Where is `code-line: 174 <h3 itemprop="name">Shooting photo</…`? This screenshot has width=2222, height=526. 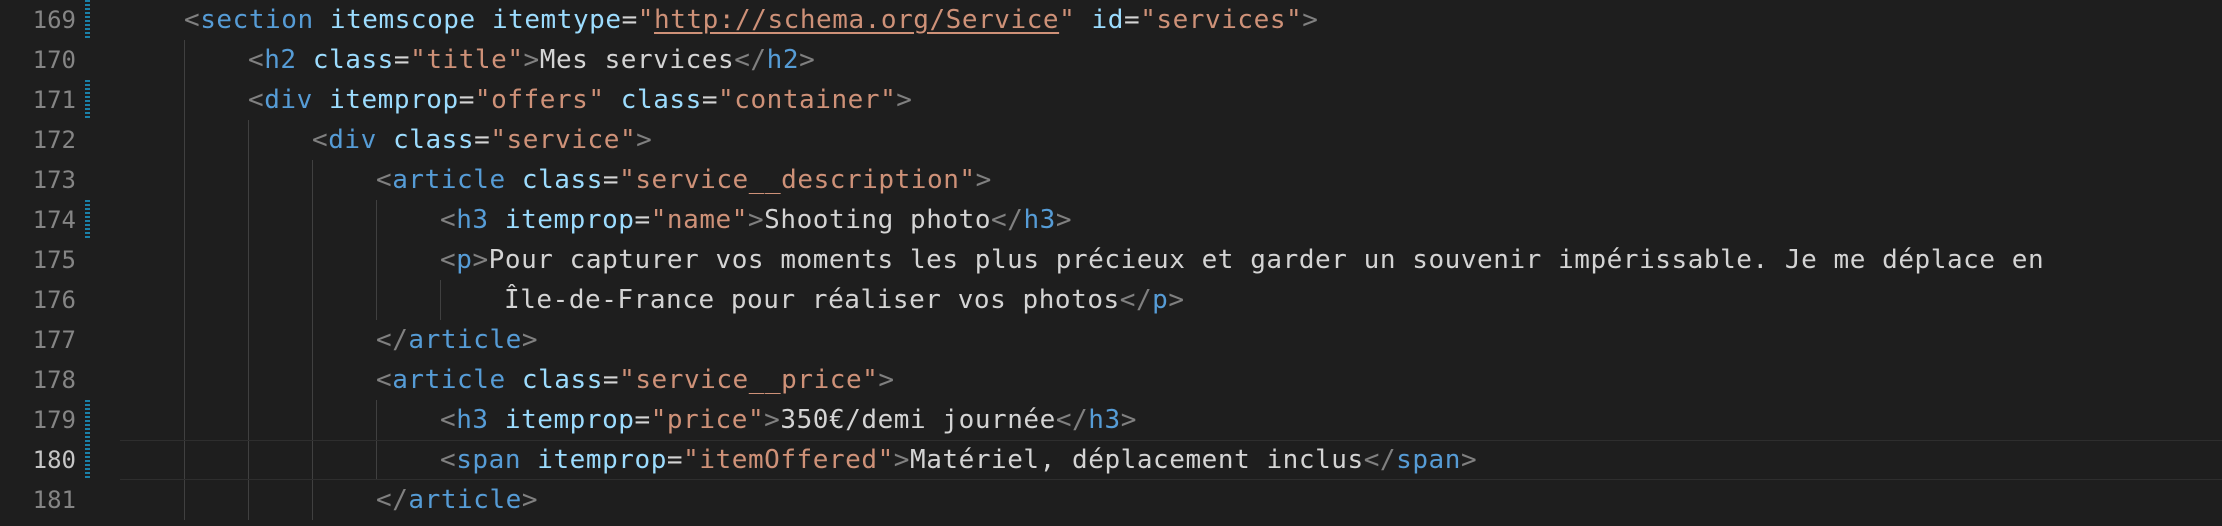
code-line: 174 <h3 itemprop="name">Shooting photo</… is located at coordinates (1111, 220).